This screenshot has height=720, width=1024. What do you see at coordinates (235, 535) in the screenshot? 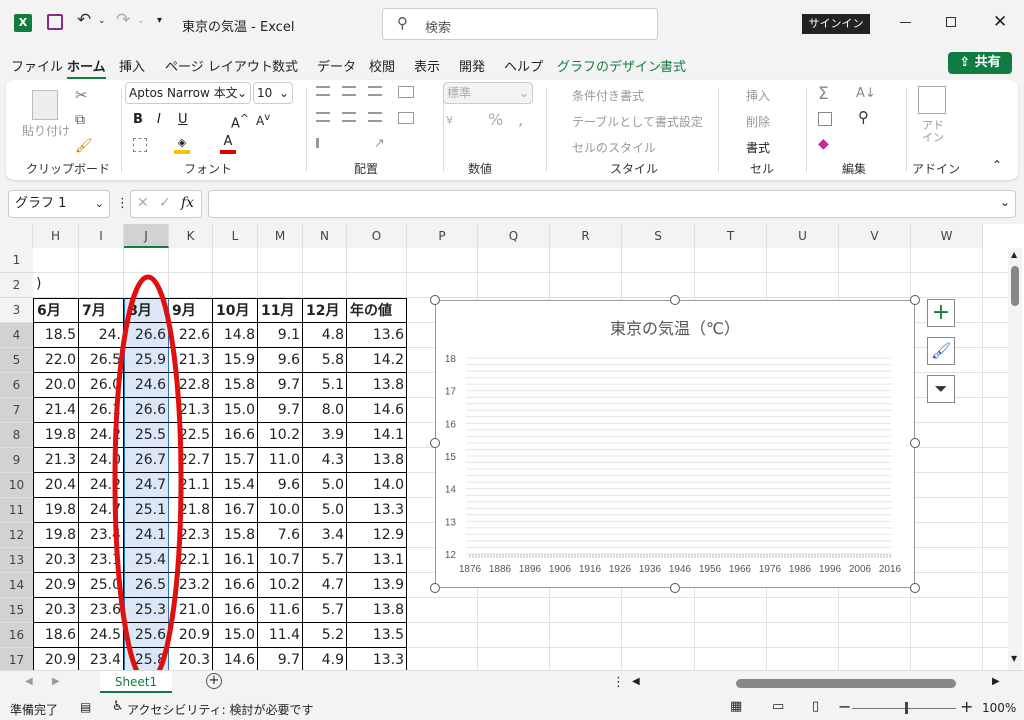
I see `table-cell: 15.8` at bounding box center [235, 535].